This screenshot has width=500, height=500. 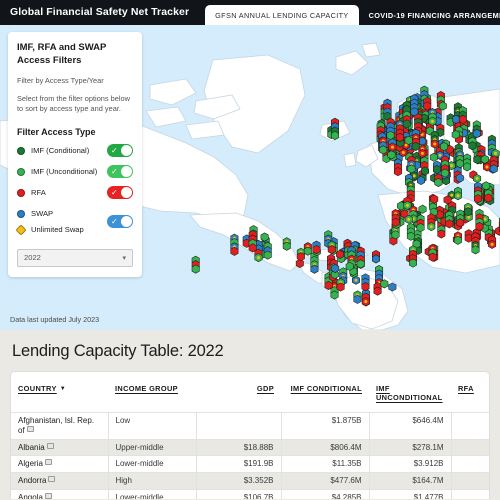 What do you see at coordinates (120, 151) in the screenshot?
I see `toggle-imf-conditional: ✓` at bounding box center [120, 151].